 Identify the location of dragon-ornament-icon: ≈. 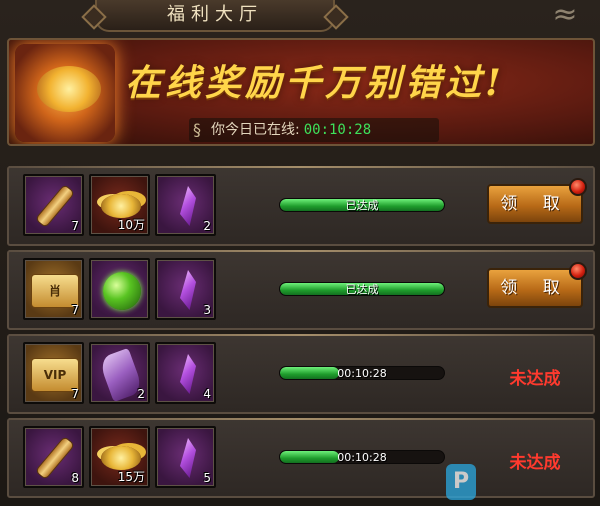
(565, 16).